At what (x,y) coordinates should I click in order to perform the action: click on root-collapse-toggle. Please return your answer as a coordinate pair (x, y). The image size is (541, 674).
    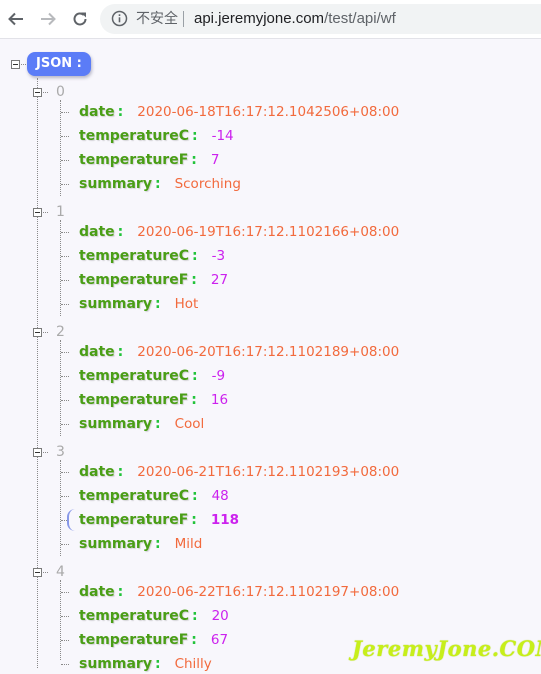
    Looking at the image, I should click on (15, 64).